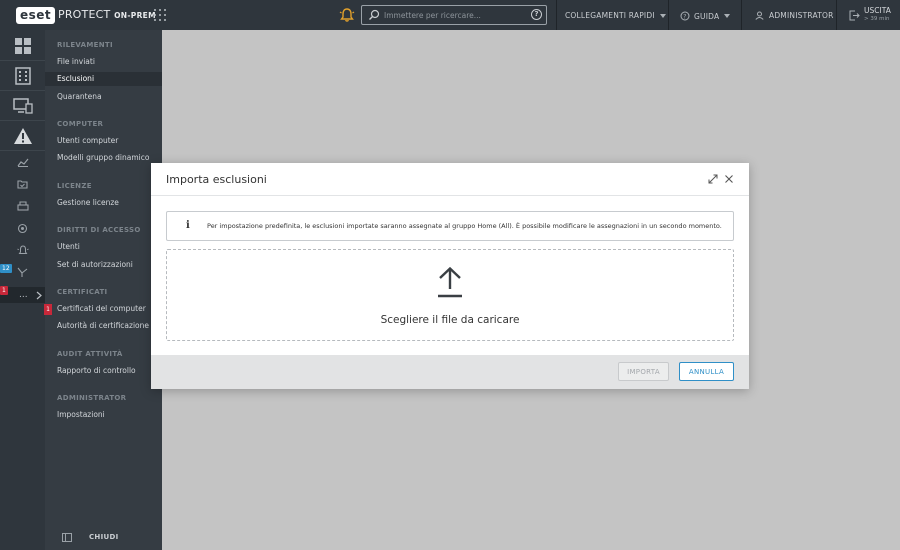 This screenshot has width=900, height=550. Describe the element at coordinates (801, 15) in the screenshot. I see `user-label: ADMINISTRATOR` at that location.